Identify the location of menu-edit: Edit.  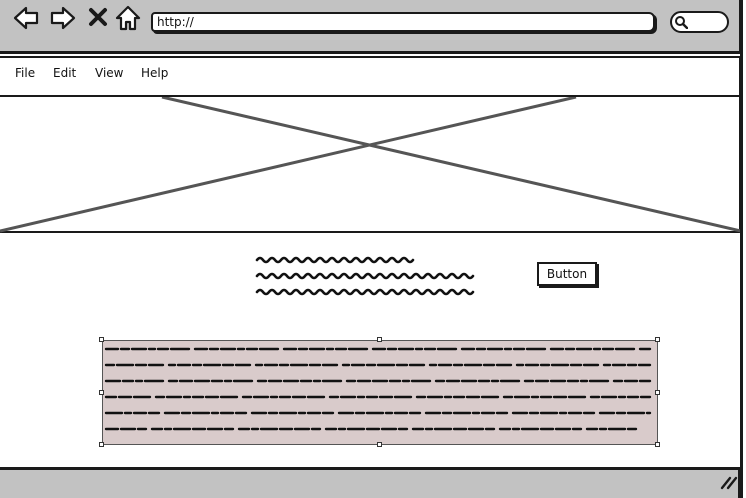
(64, 73).